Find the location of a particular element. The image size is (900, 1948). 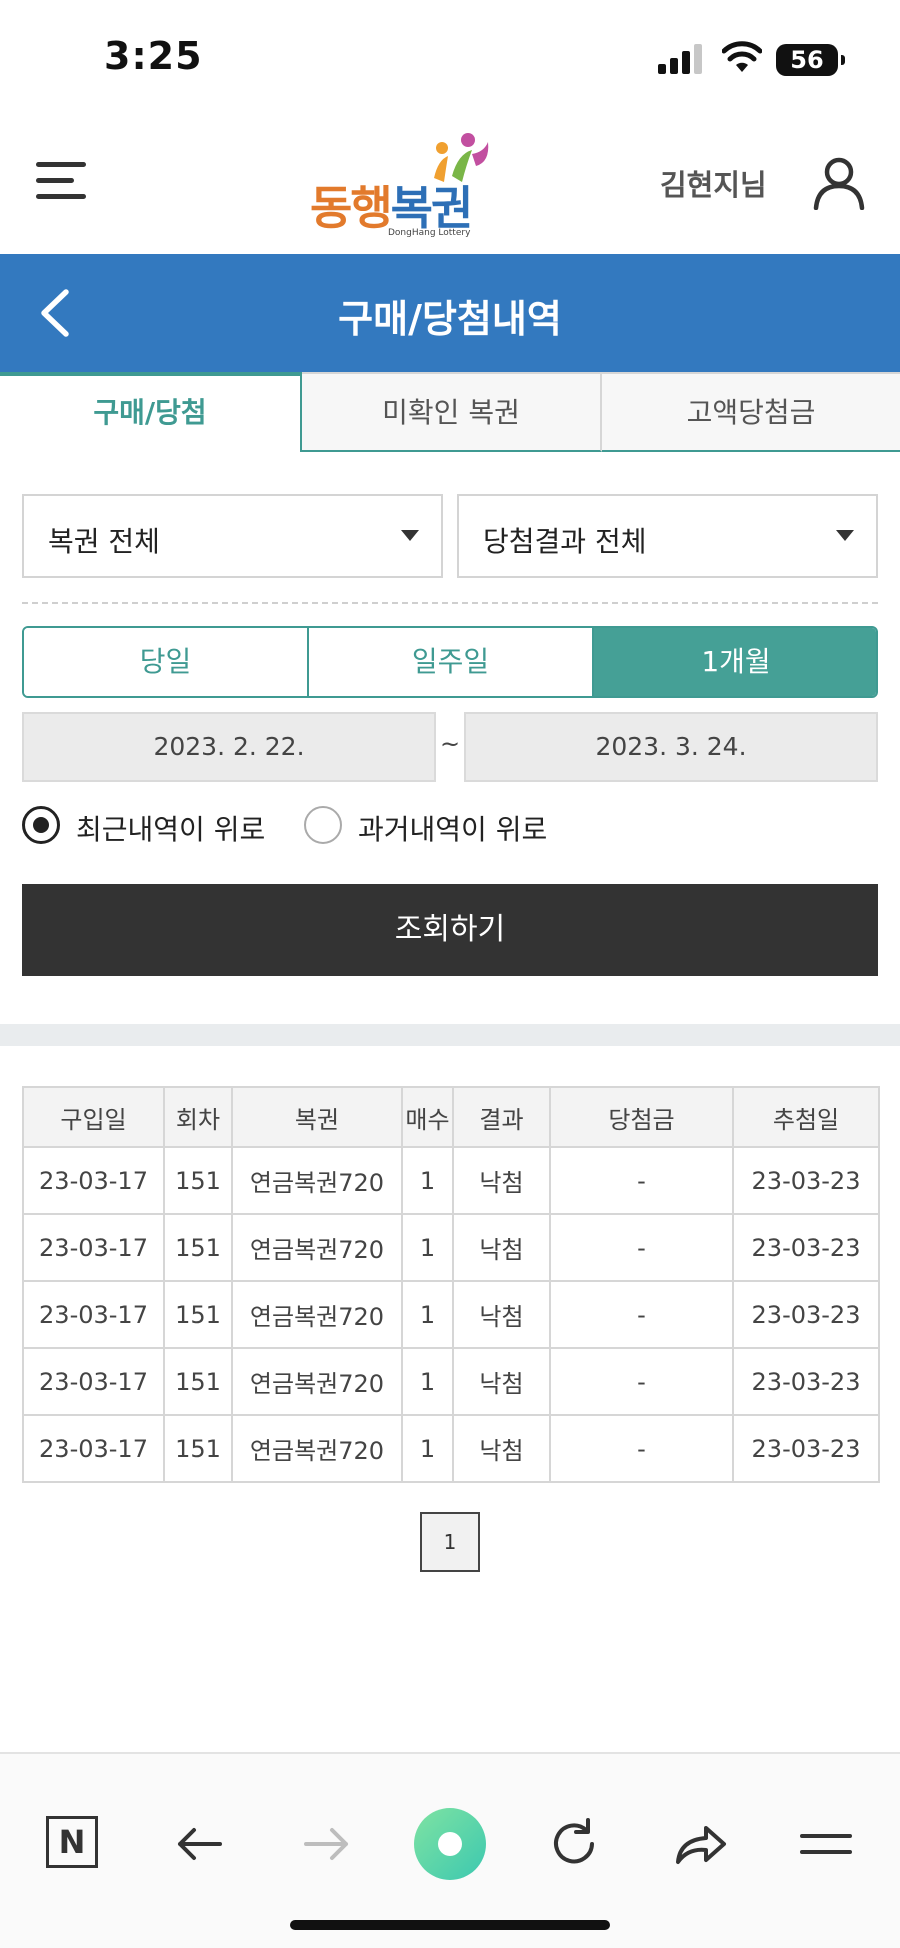

more-menu-icon is located at coordinates (826, 1844).